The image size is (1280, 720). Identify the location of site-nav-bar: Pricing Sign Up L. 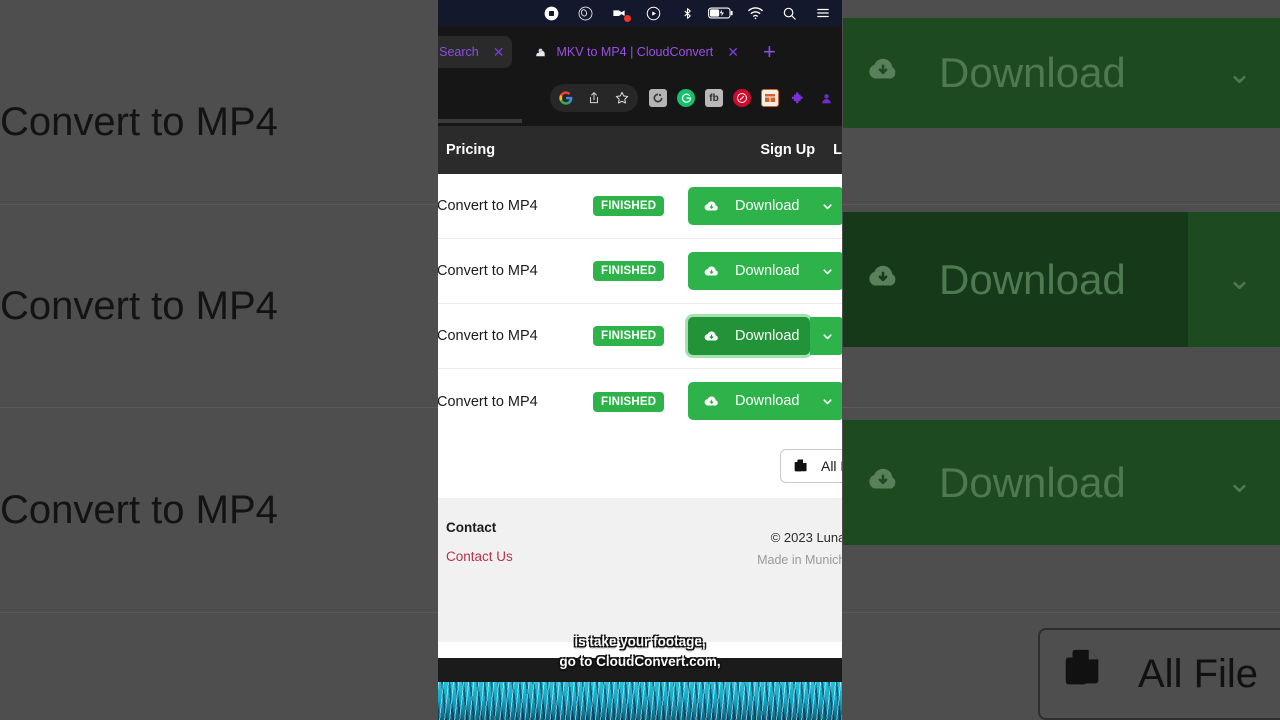
(640, 150).